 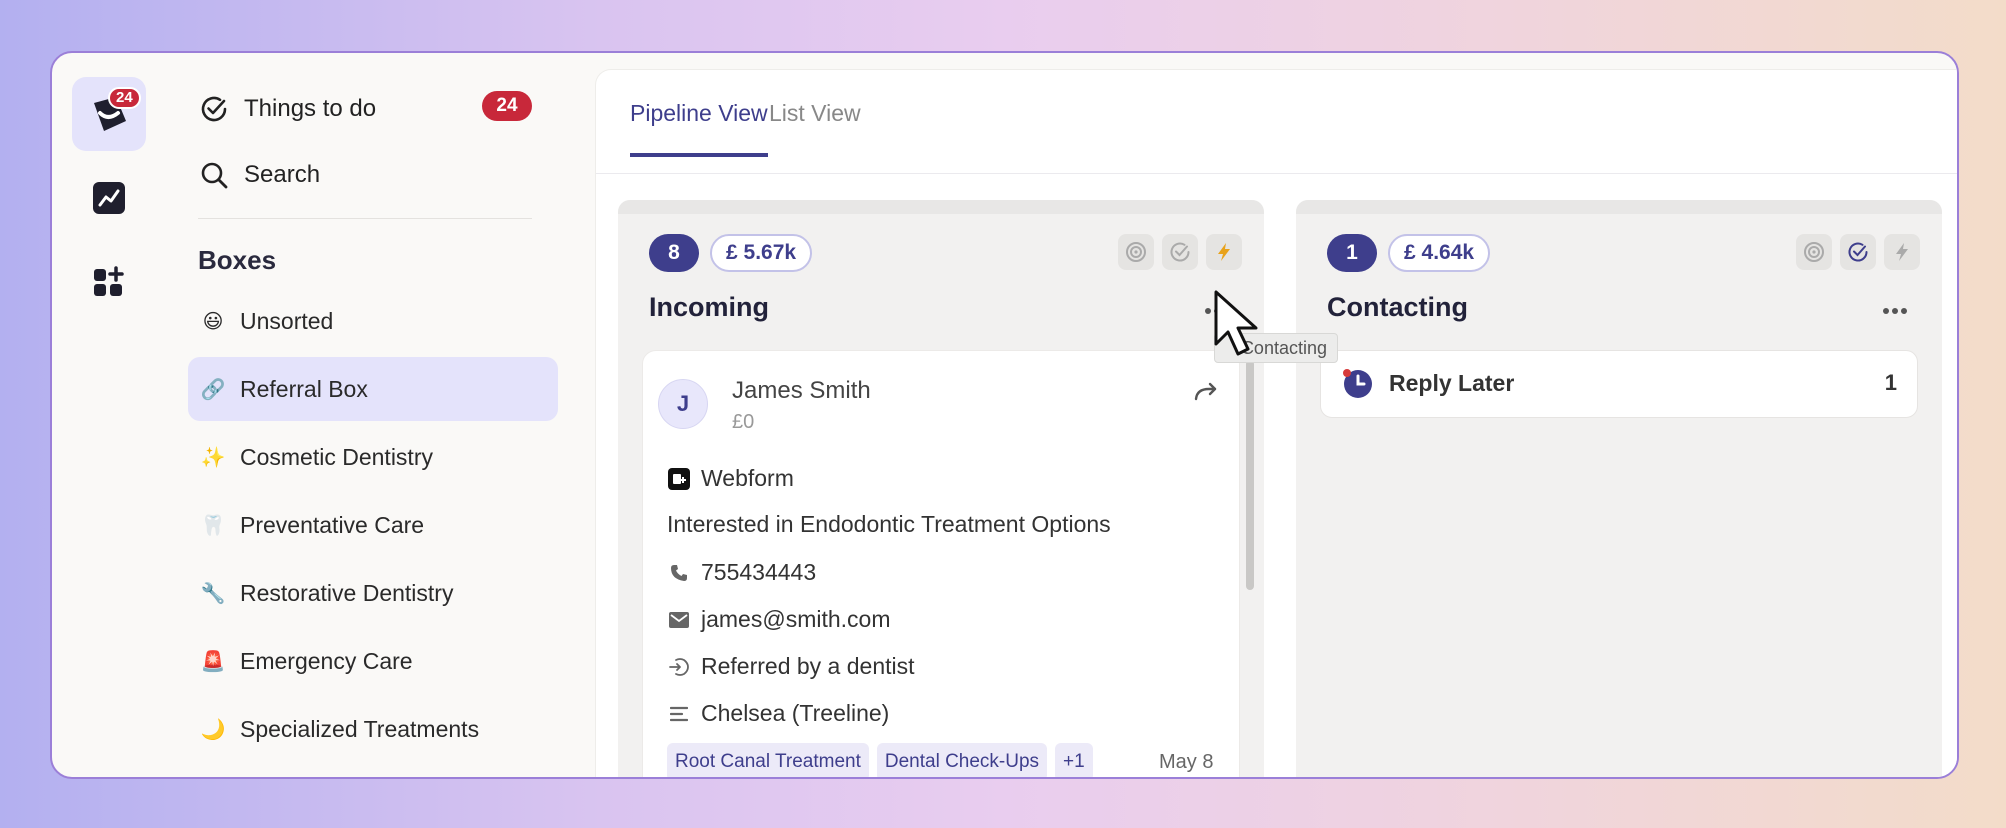 I want to click on tag-chip: Dental Check-Ups, so click(x=962, y=760).